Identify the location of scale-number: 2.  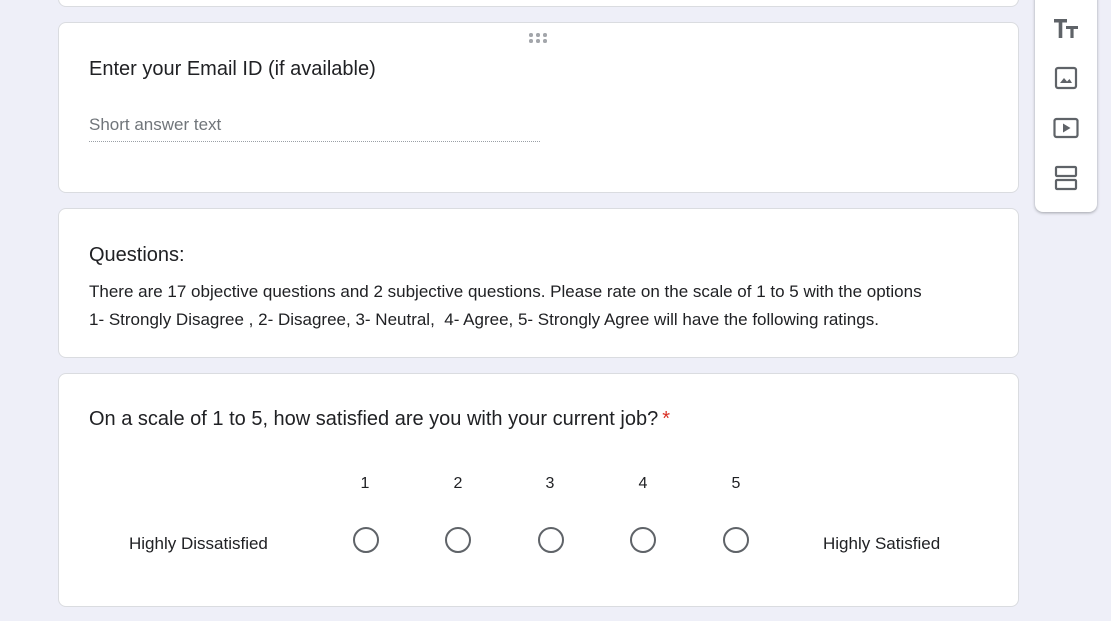
(458, 483).